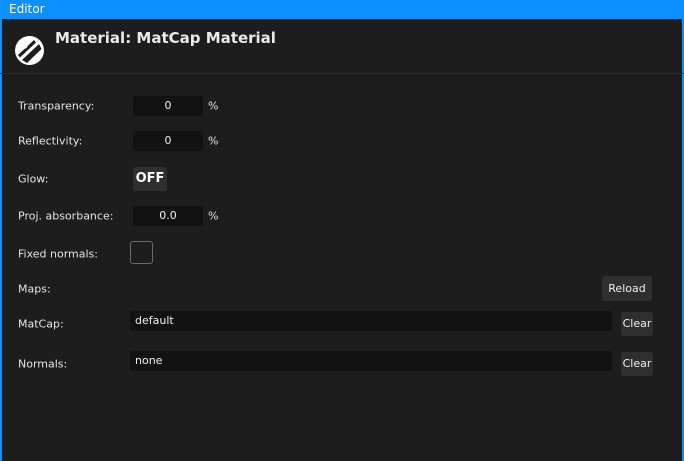 This screenshot has height=461, width=684. I want to click on window-title: Editor, so click(27, 9).